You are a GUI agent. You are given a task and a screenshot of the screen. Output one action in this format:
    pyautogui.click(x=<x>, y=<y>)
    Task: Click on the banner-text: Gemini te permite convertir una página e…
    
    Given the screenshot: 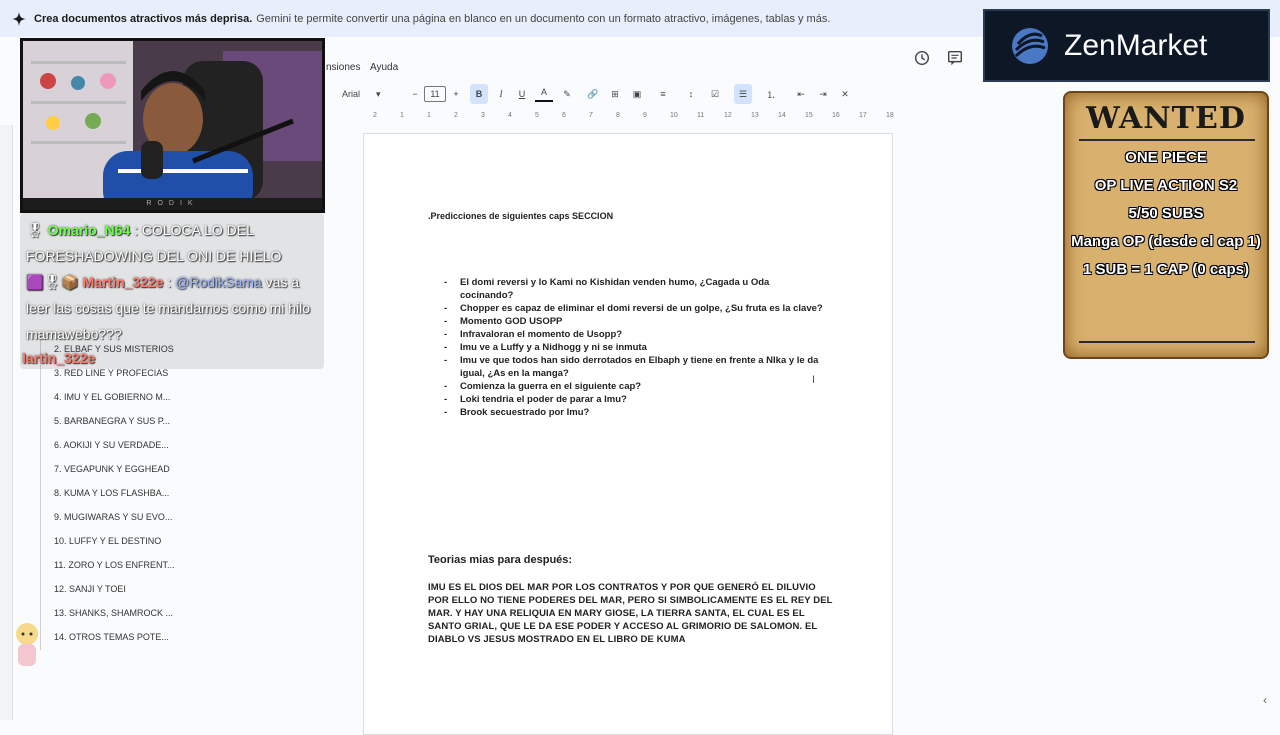 What is the action you would take?
    pyautogui.click(x=543, y=18)
    